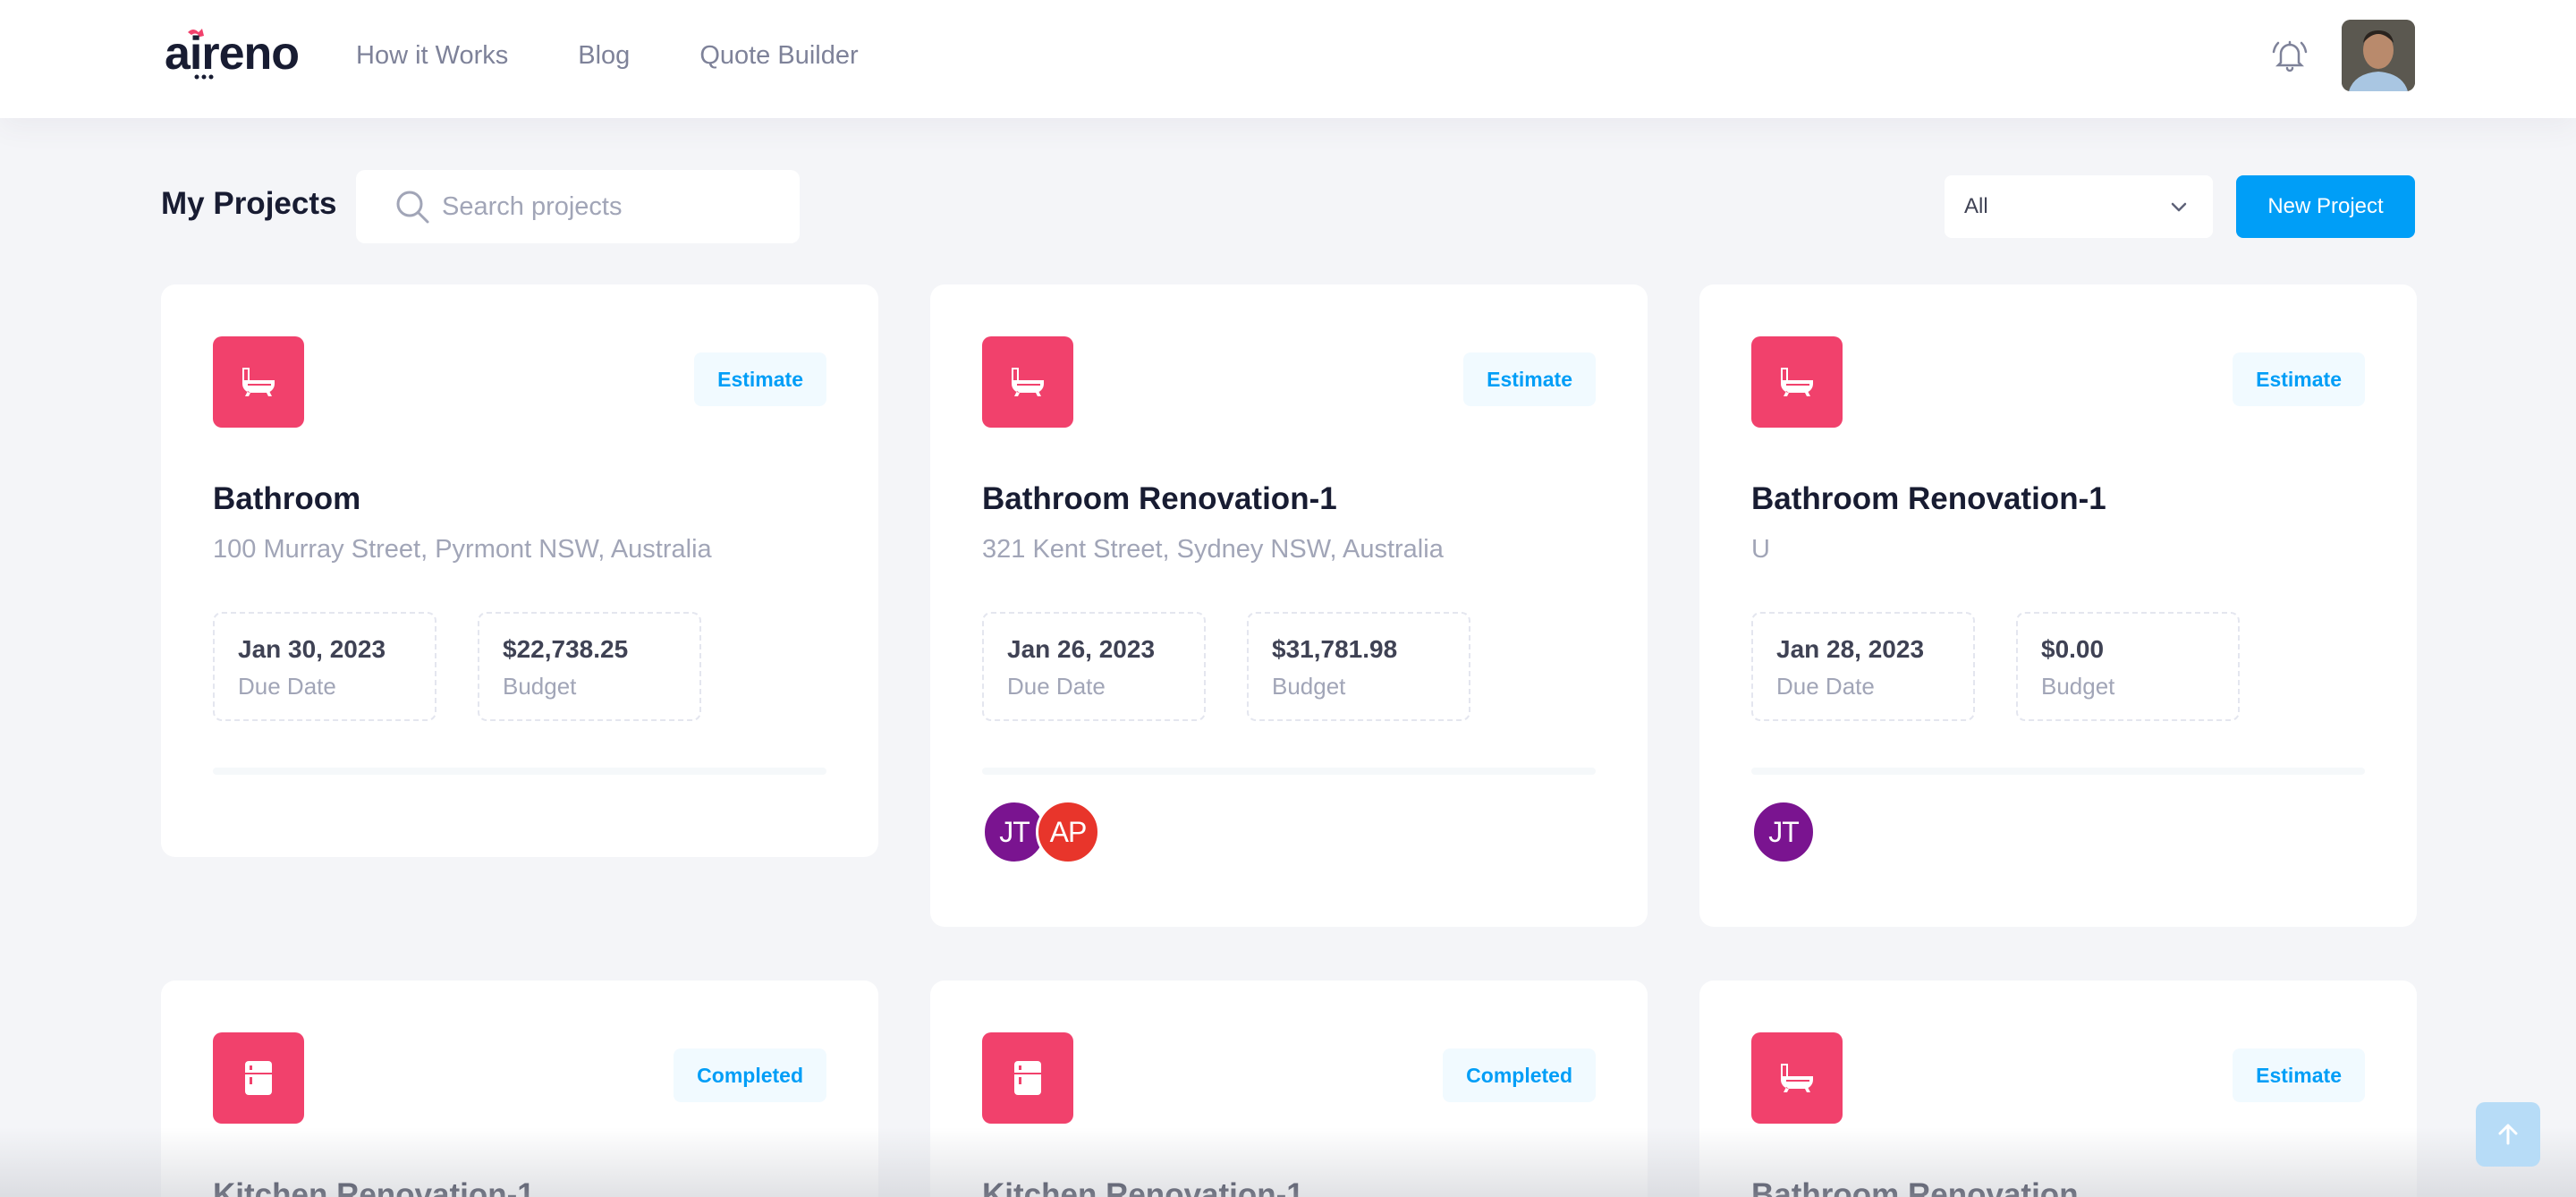 This screenshot has height=1197, width=2576. I want to click on budget-value: $31,781.98, so click(1335, 649).